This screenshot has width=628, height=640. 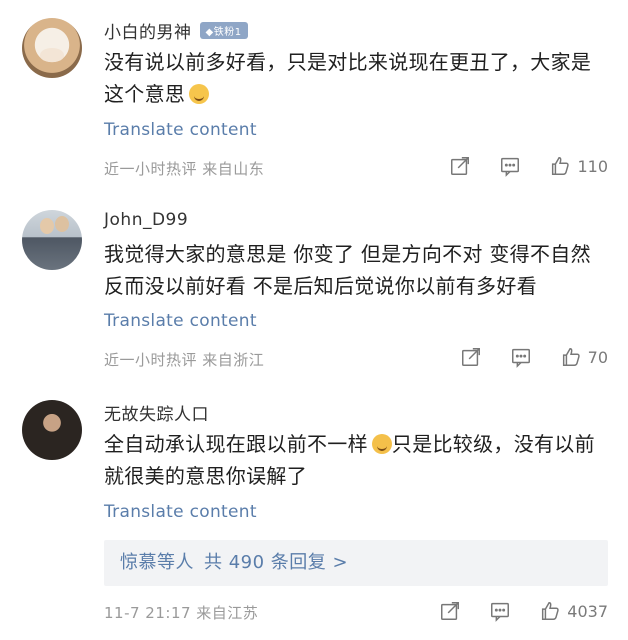 I want to click on replies-summary: 惊慕等人共 490 条回复 >, so click(x=356, y=563).